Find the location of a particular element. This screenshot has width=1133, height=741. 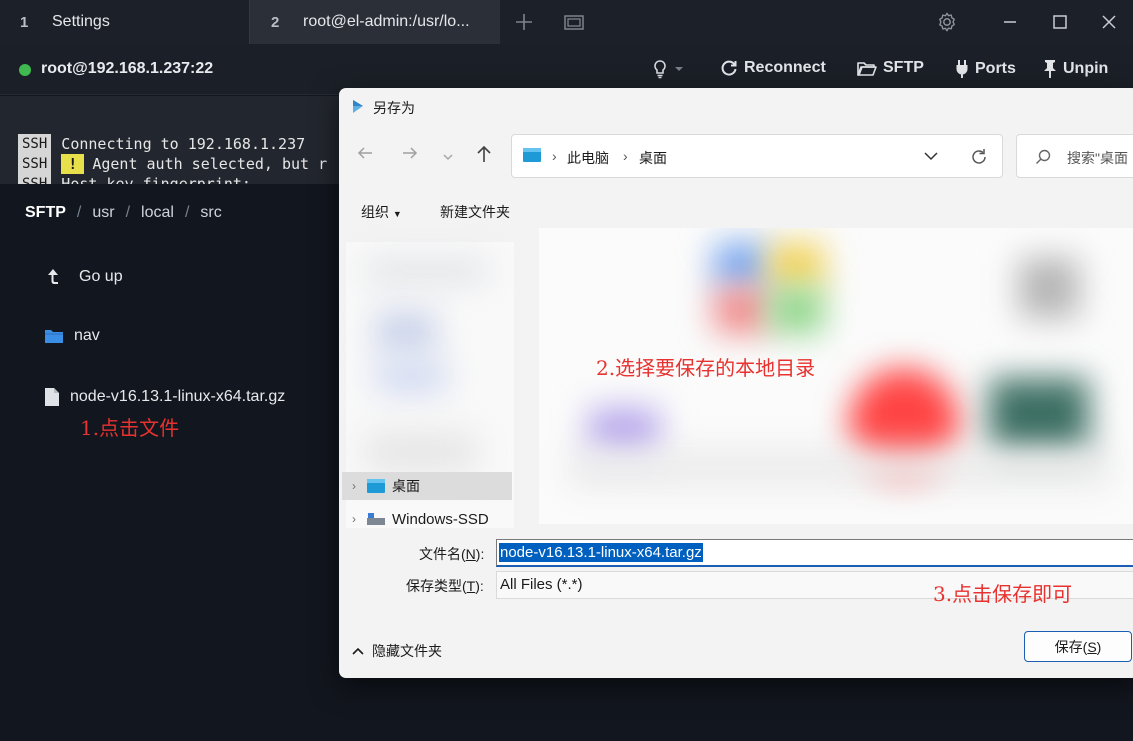

item-name: node-v16.13.1-linux-x64.tar.gz is located at coordinates (178, 396).